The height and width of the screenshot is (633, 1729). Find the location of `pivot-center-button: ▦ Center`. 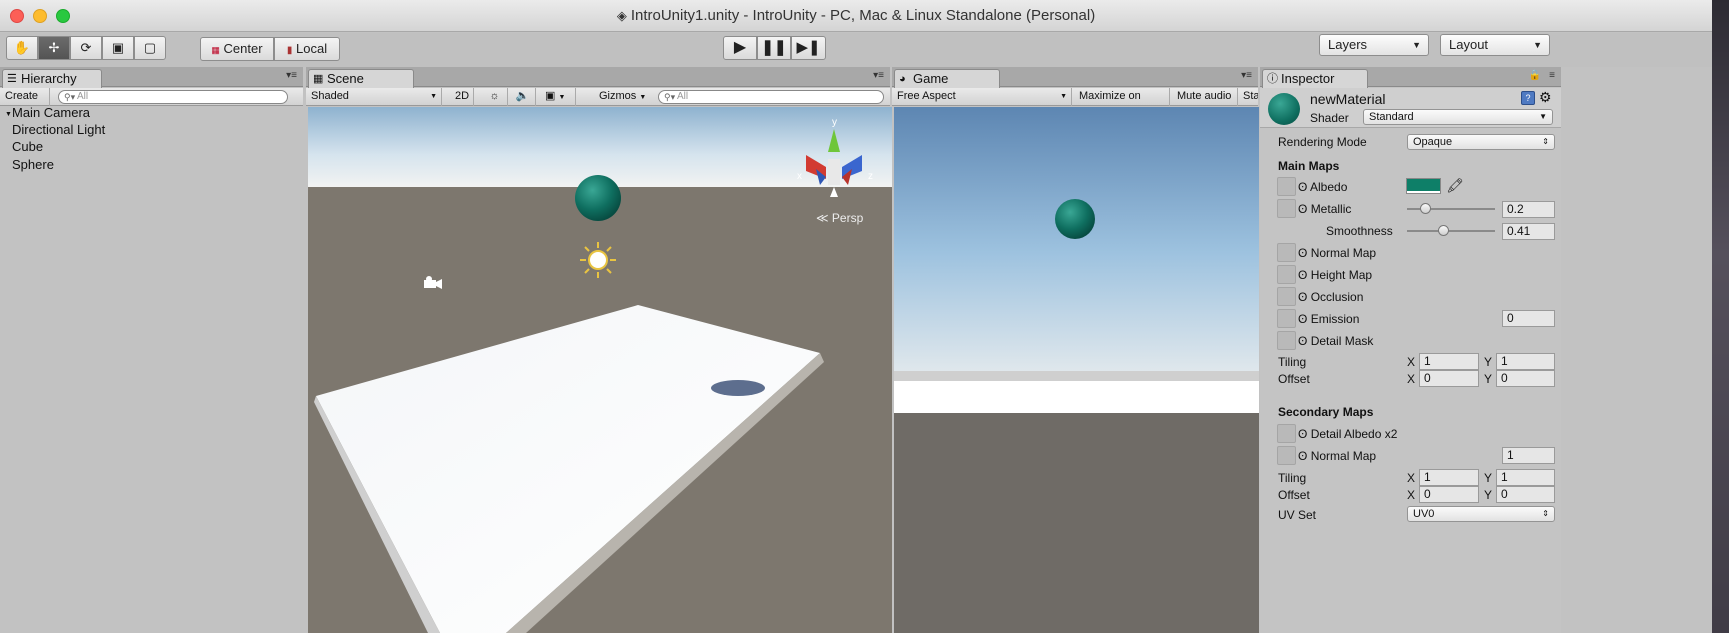

pivot-center-button: ▦ Center is located at coordinates (237, 49).